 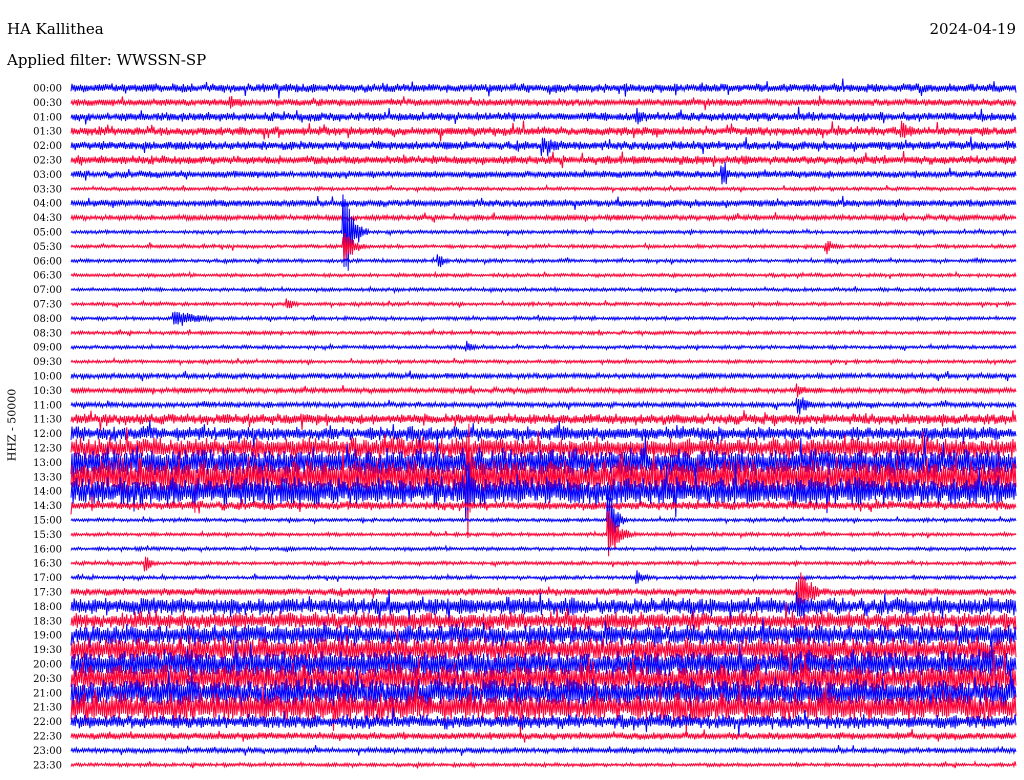 I want to click on row-label-2: 01:00, so click(x=47, y=117).